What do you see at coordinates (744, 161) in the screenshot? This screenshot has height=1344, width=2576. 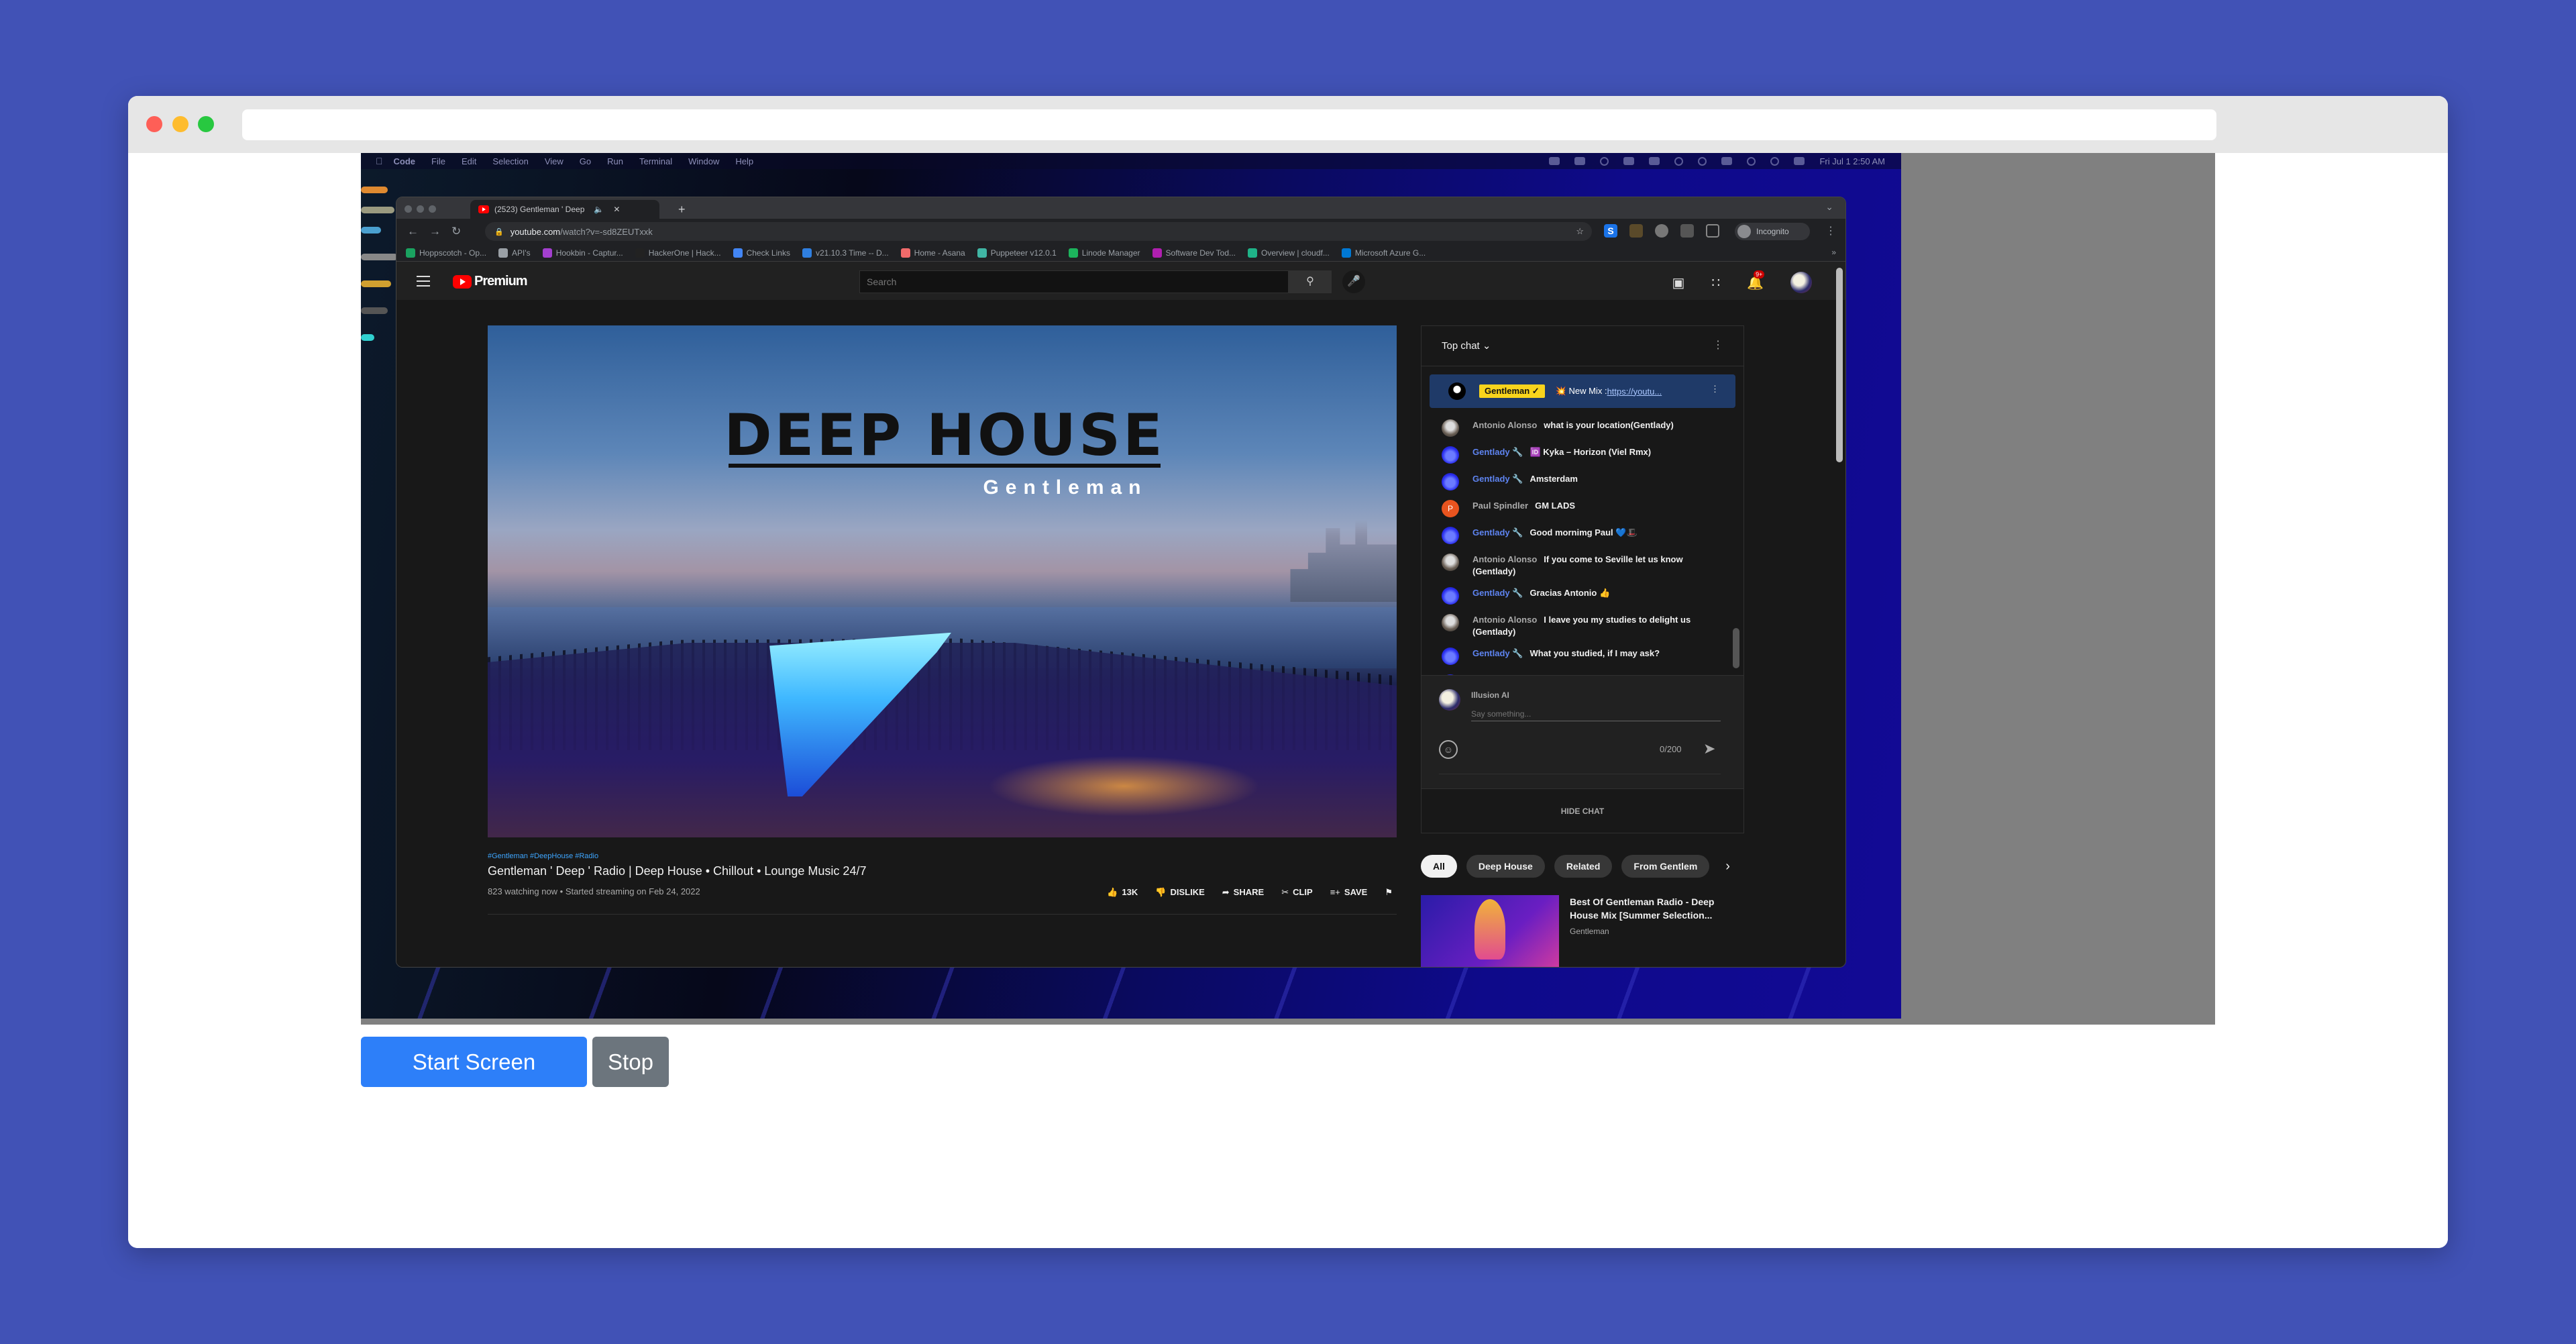 I see `menu-item: Help` at bounding box center [744, 161].